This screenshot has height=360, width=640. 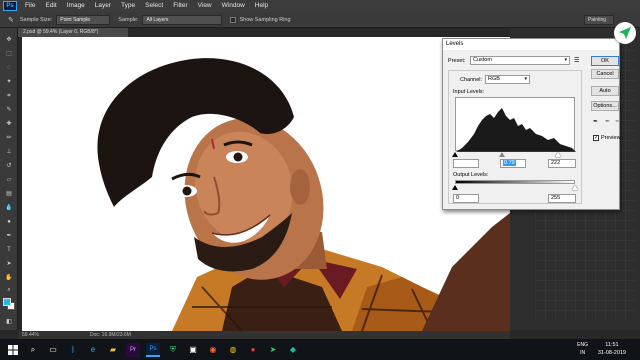 What do you see at coordinates (33, 350) in the screenshot?
I see `search-icon: ⌕` at bounding box center [33, 350].